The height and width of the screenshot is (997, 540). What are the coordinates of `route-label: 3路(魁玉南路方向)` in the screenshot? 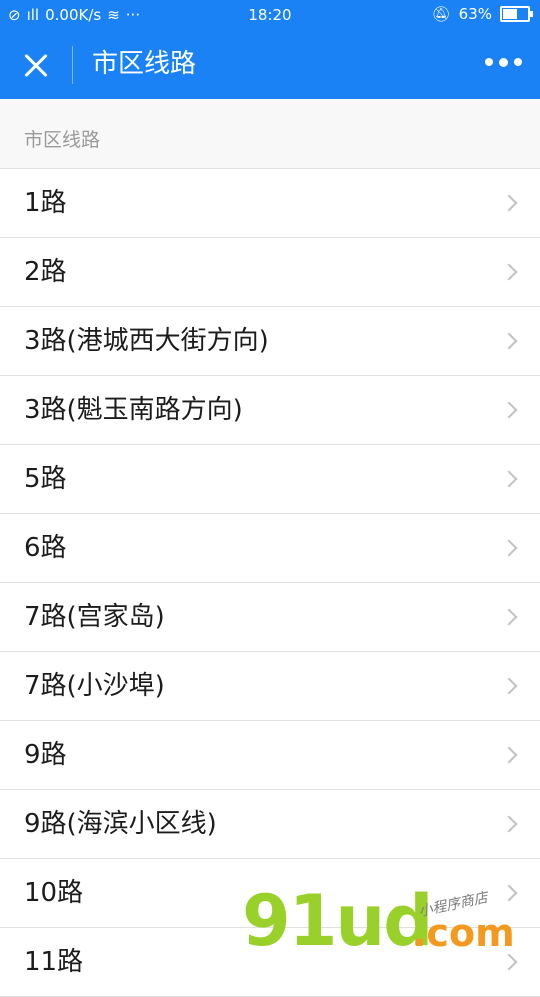 It's located at (133, 410).